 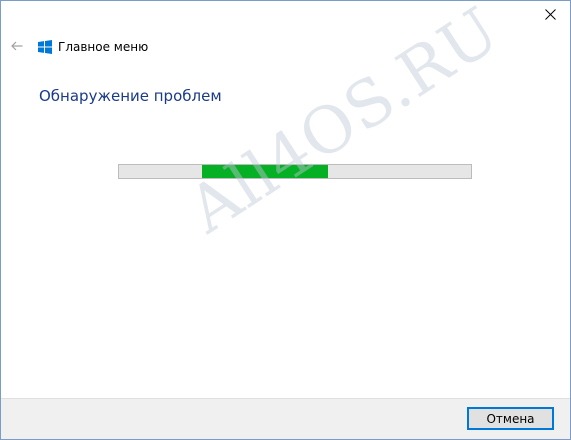 I want to click on close-icon, so click(x=550, y=16).